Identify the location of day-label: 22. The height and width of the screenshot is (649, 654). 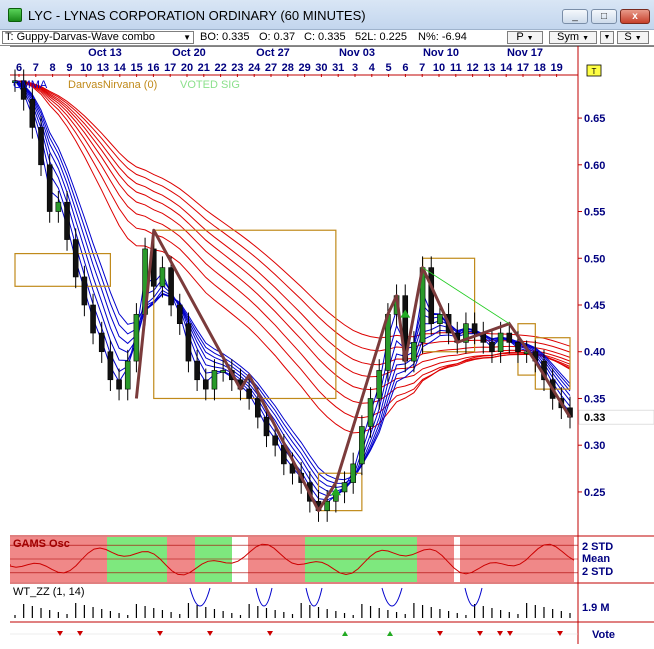
(220, 68).